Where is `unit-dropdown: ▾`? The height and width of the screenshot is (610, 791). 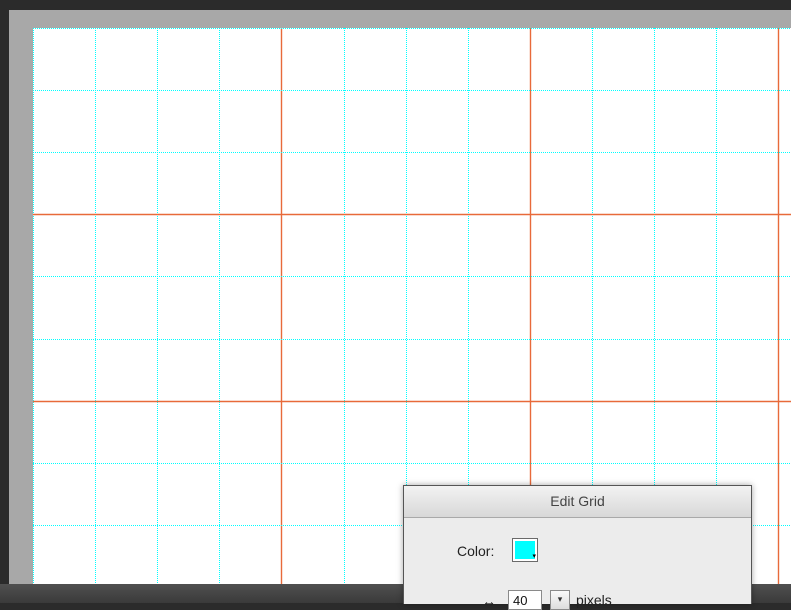
unit-dropdown: ▾ is located at coordinates (560, 600).